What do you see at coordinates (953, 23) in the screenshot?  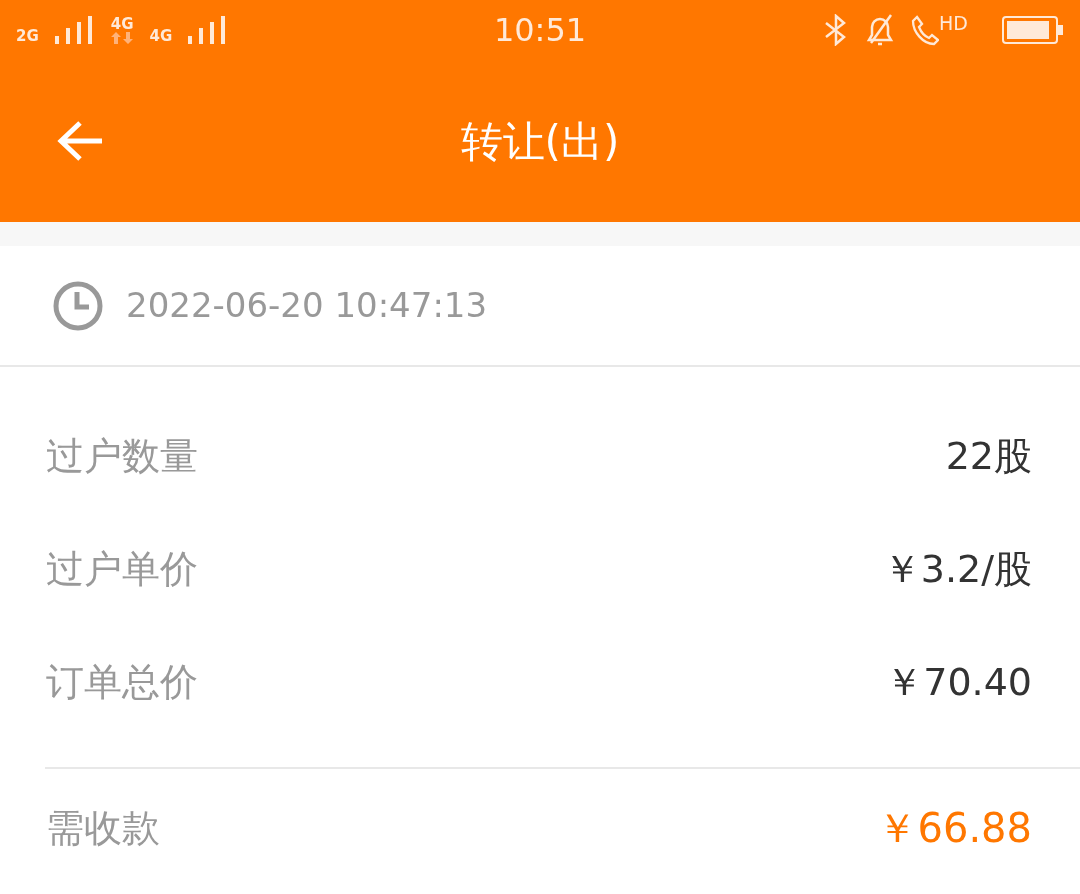 I see `call-label: HD` at bounding box center [953, 23].